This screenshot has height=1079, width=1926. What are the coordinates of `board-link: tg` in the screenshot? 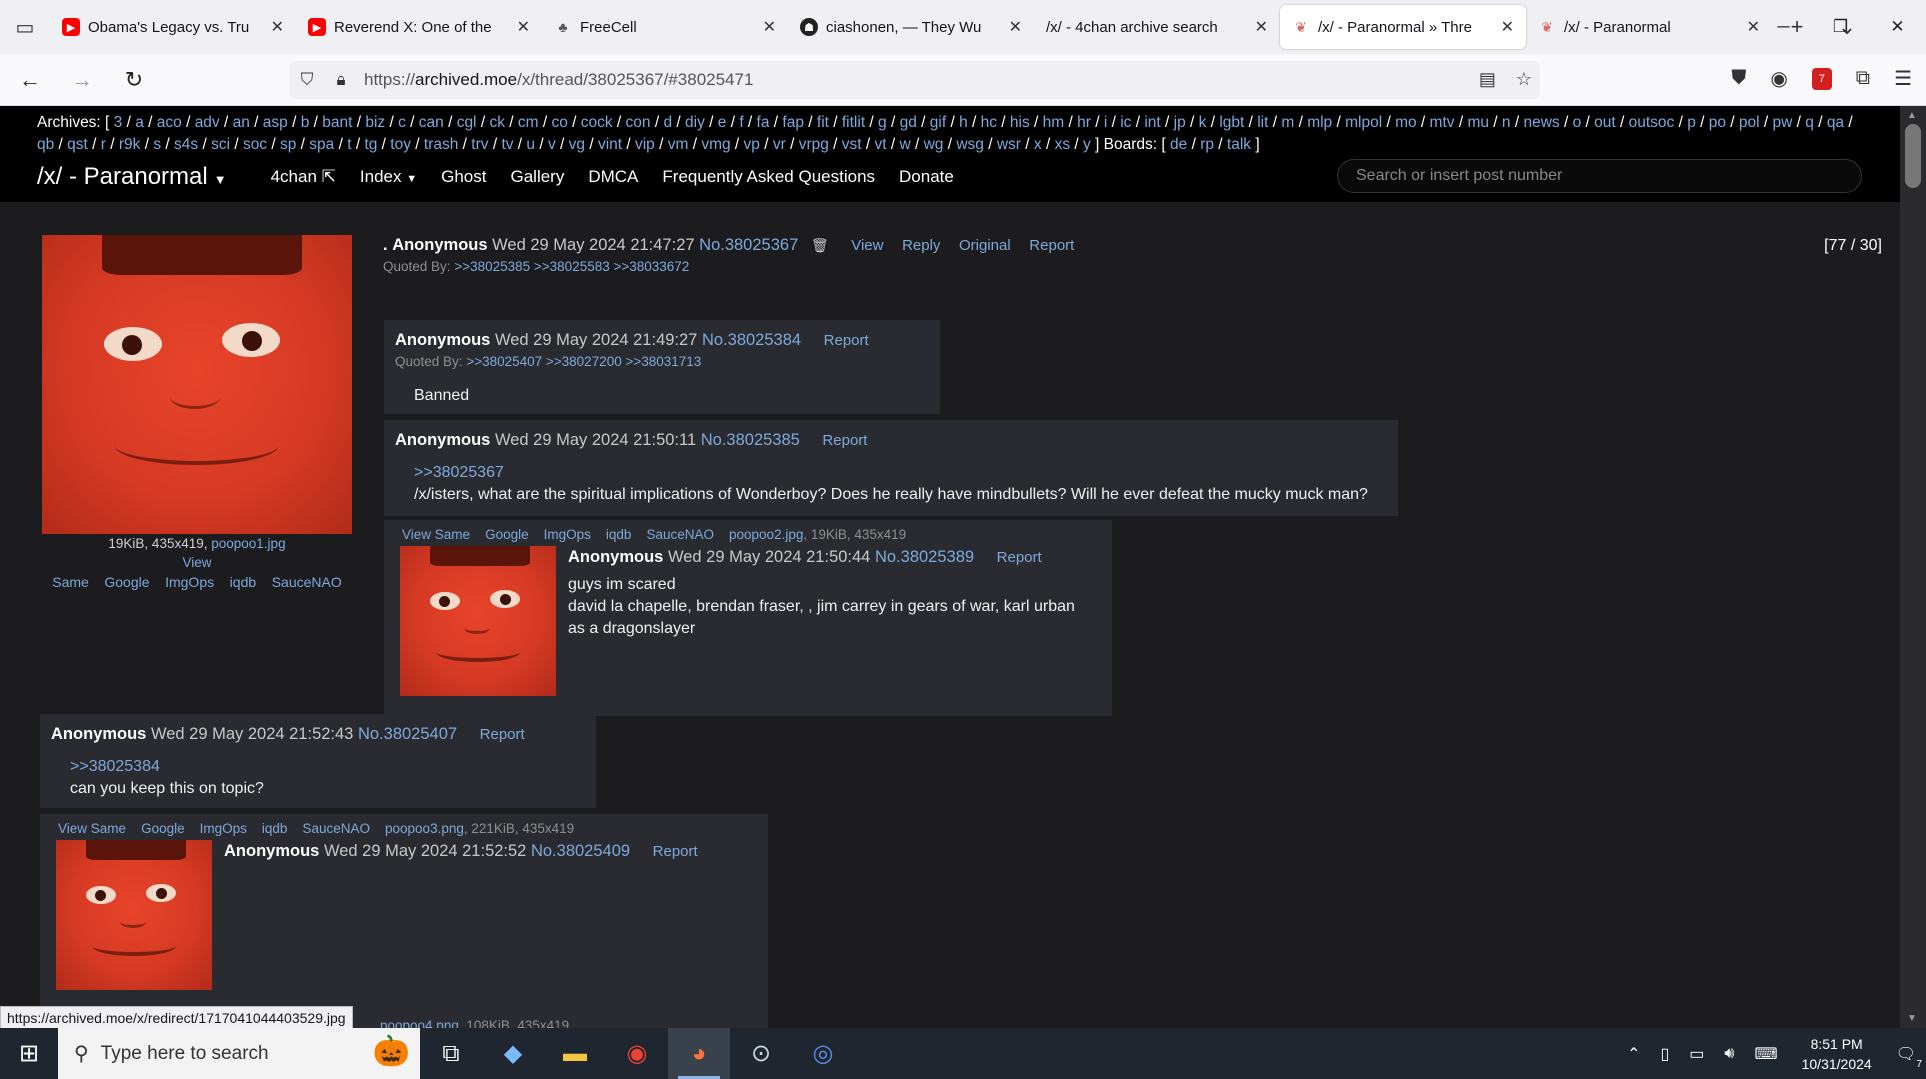 It's located at (370, 144).